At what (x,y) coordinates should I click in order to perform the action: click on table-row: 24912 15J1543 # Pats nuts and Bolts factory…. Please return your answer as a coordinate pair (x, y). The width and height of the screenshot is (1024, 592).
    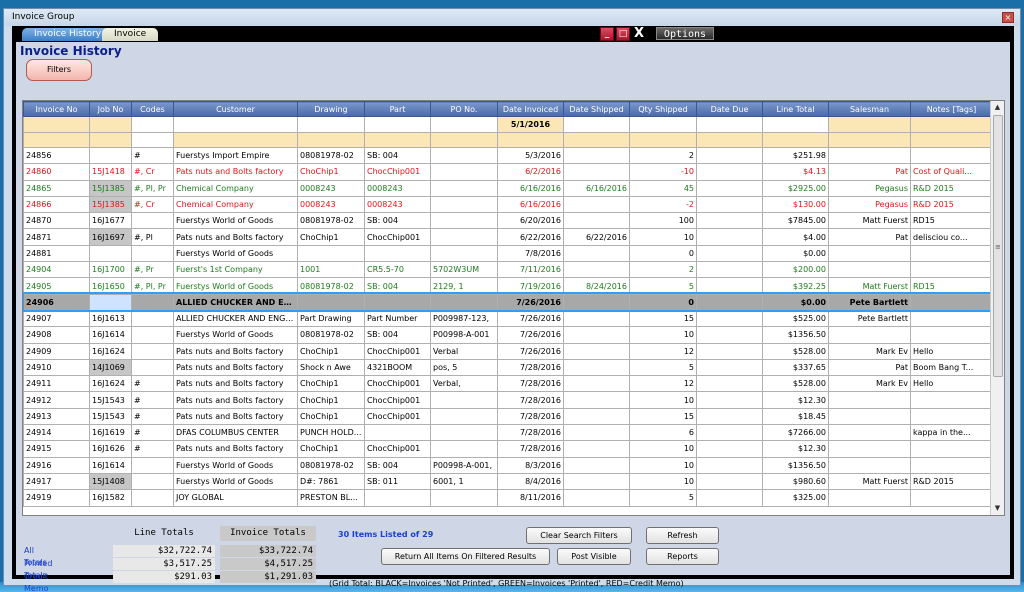
    Looking at the image, I should click on (508, 400).